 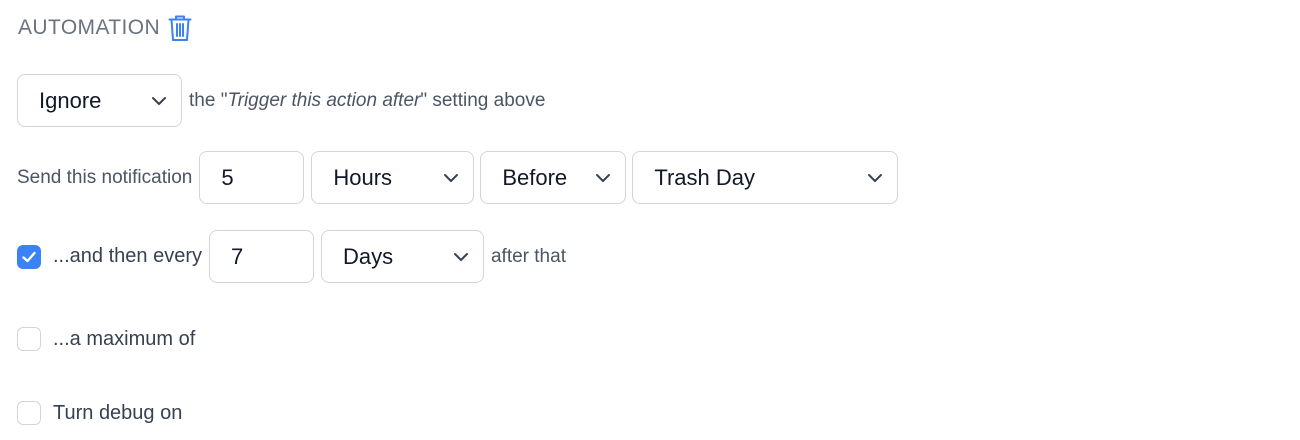 I want to click on send-direction-select: Before, so click(x=553, y=177).